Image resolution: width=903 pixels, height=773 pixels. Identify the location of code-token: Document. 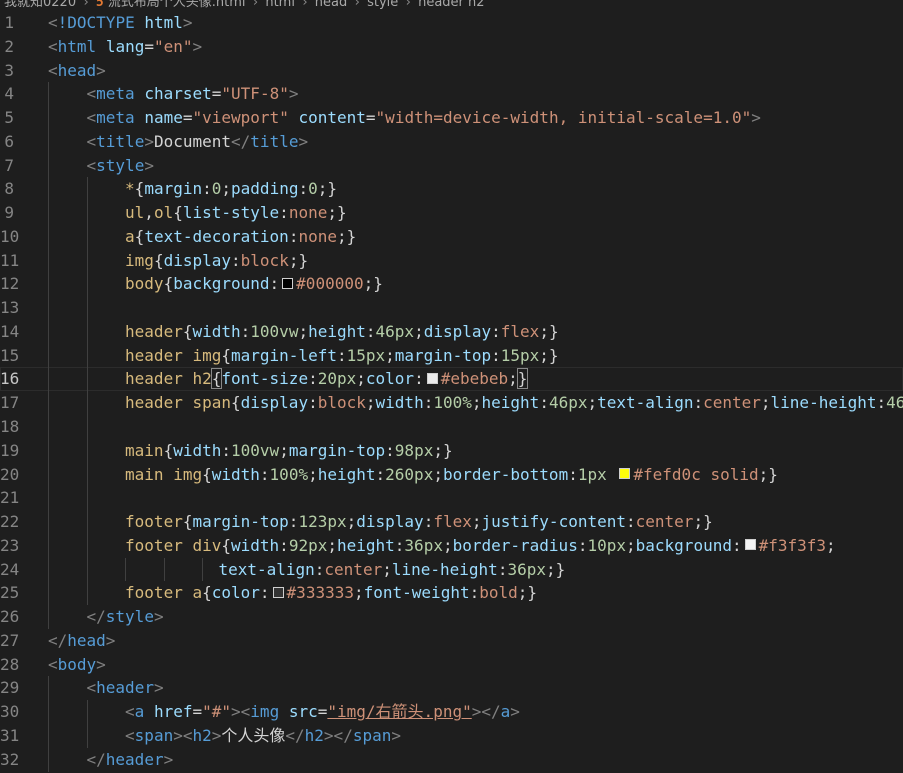
(192, 141).